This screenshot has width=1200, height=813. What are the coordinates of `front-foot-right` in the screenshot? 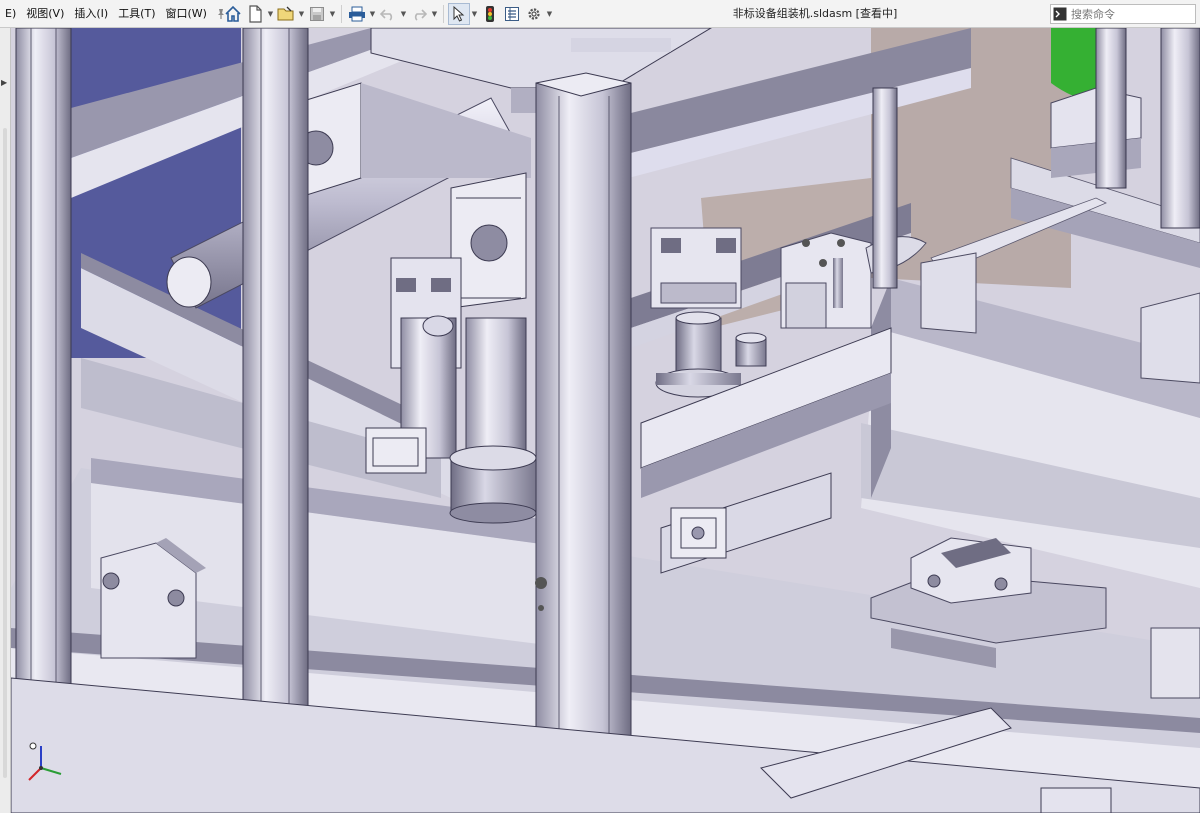 It's located at (1076, 800).